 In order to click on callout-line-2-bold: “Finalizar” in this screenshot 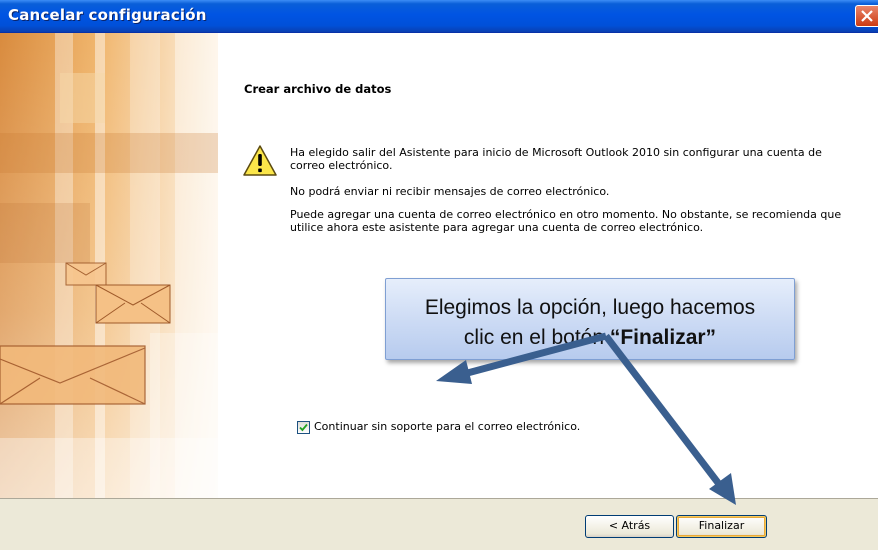, I will do `click(663, 337)`.